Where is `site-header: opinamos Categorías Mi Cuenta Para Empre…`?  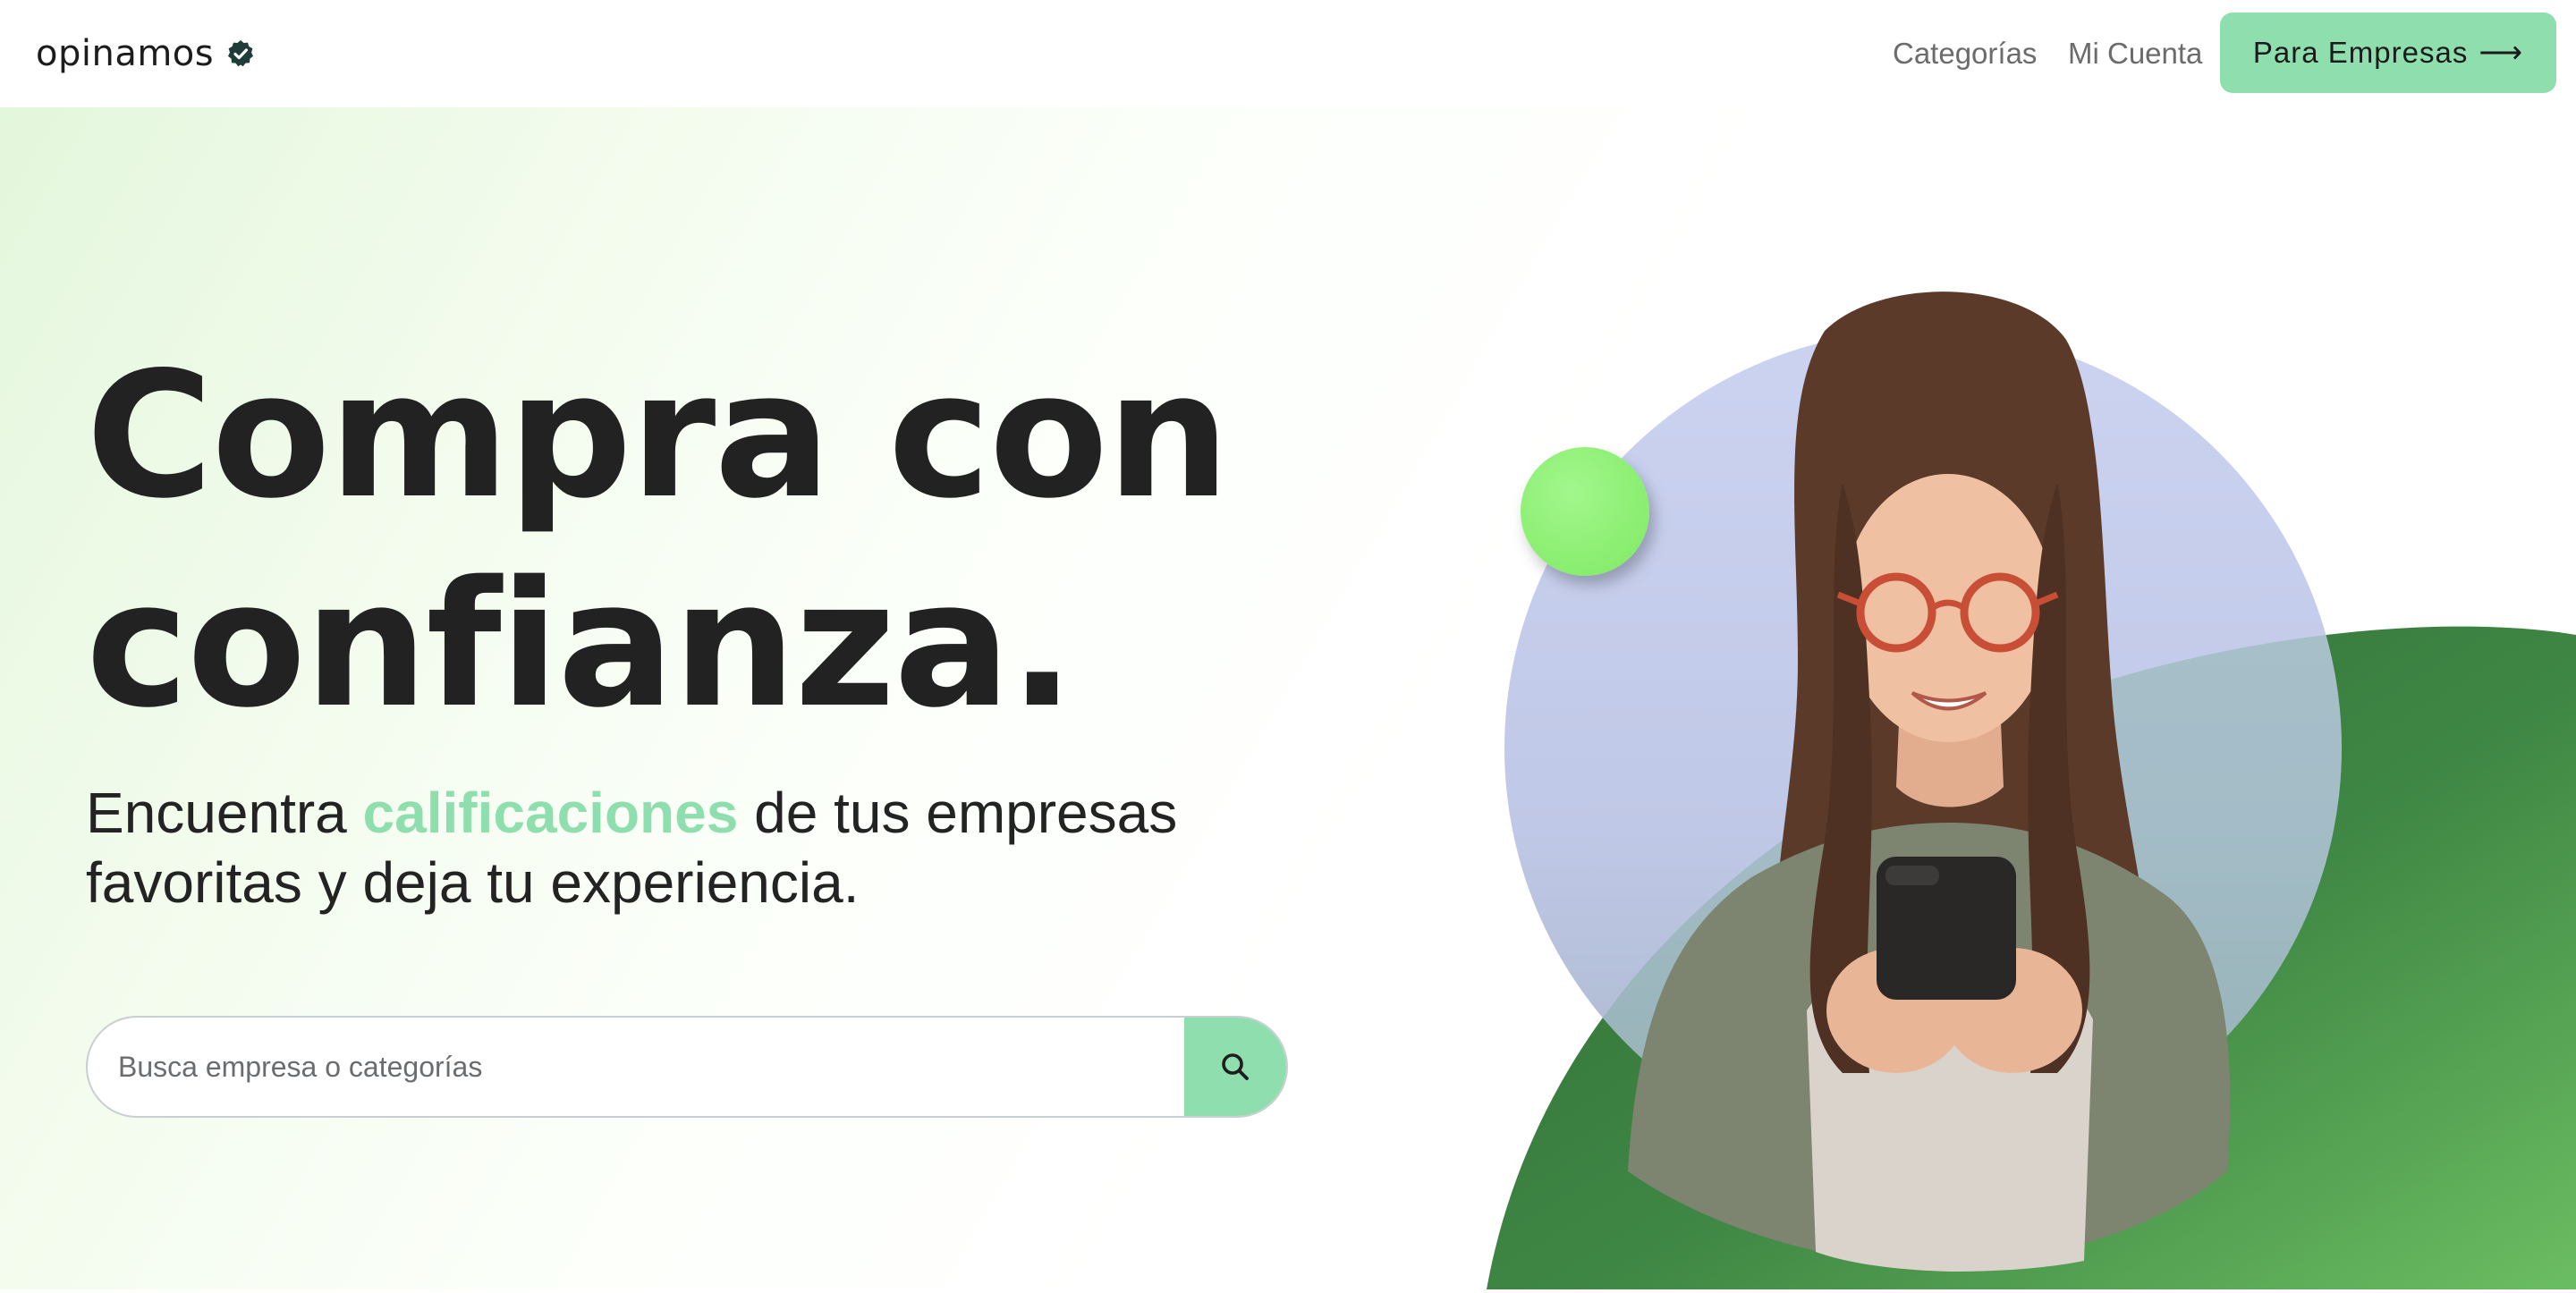
site-header: opinamos Categorías Mi Cuenta Para Empre… is located at coordinates (1288, 54).